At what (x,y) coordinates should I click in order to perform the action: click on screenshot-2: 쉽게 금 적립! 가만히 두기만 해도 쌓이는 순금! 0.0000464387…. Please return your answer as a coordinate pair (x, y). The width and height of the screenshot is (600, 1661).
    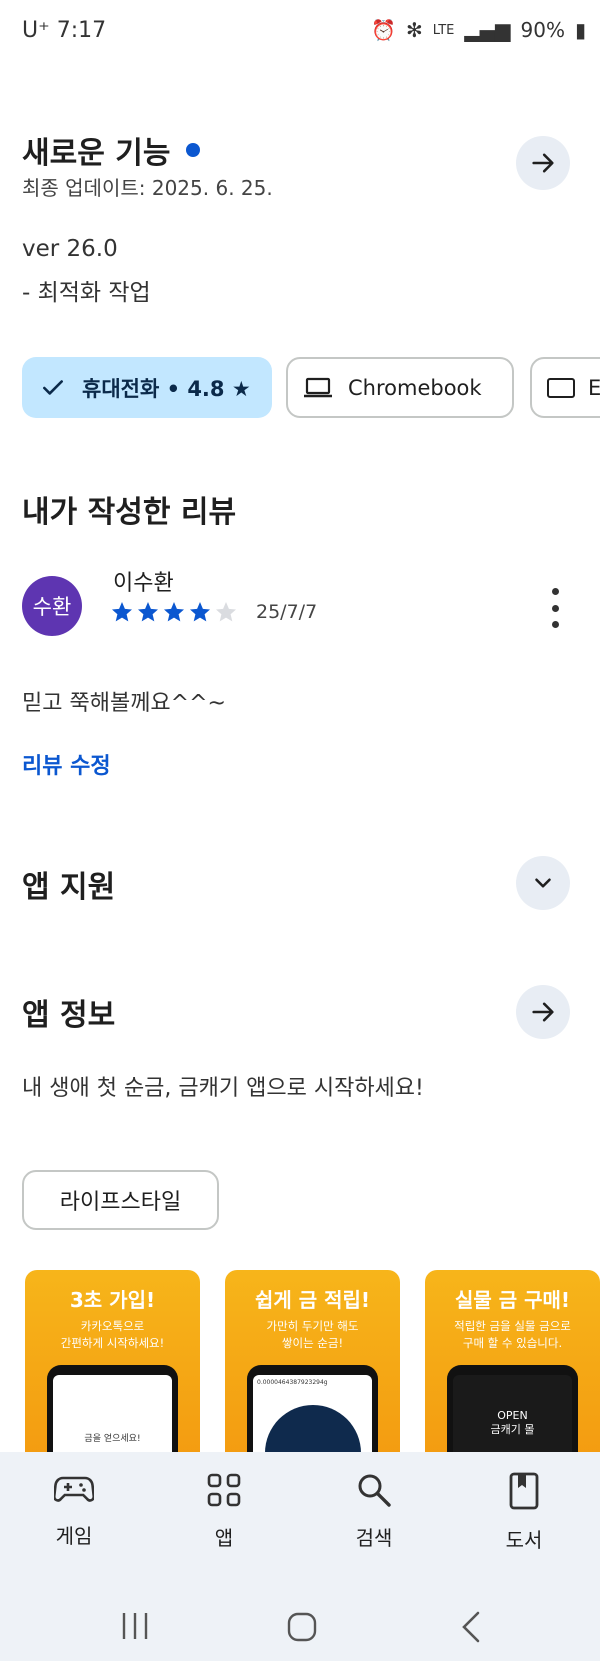
    Looking at the image, I should click on (312, 1361).